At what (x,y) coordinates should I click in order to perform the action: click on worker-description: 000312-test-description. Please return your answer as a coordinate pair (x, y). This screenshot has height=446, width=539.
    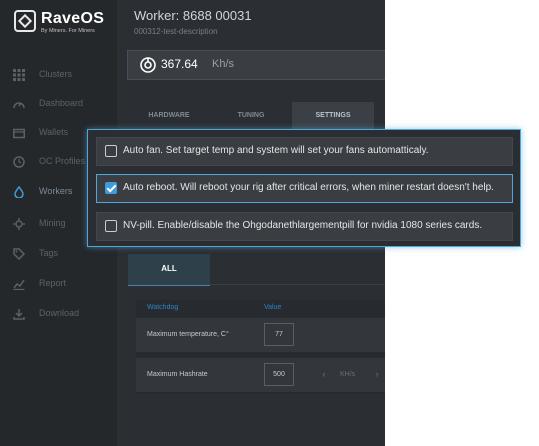
    Looking at the image, I should click on (176, 31).